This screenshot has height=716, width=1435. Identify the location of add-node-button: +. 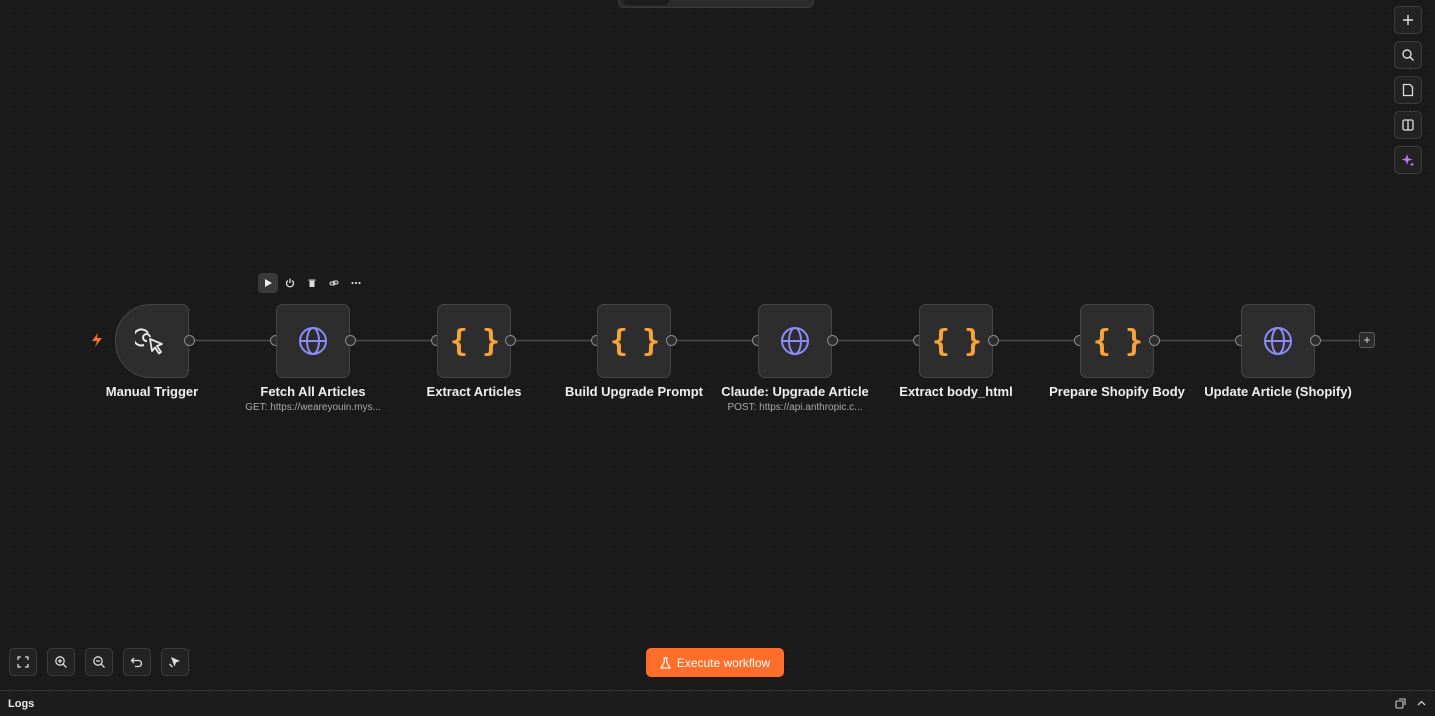
(1367, 340).